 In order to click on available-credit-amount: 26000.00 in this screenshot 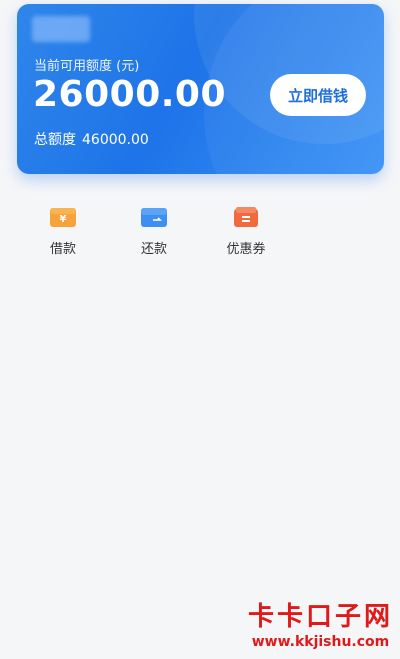, I will do `click(130, 94)`.